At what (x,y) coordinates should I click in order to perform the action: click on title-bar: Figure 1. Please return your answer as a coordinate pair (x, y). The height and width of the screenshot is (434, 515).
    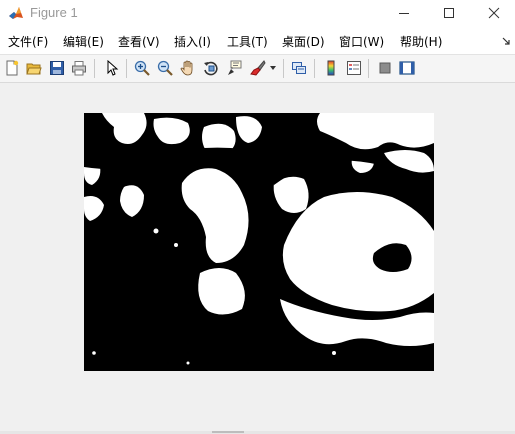
    Looking at the image, I should click on (257, 13).